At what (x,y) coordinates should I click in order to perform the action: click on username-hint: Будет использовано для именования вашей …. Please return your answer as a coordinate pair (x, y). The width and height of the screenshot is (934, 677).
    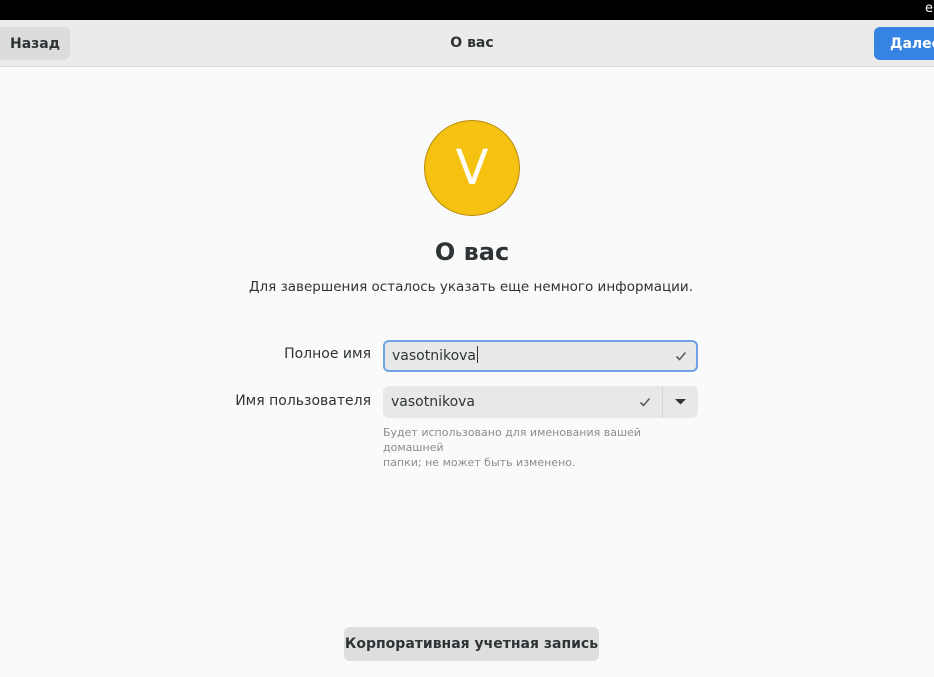
    Looking at the image, I should click on (543, 447).